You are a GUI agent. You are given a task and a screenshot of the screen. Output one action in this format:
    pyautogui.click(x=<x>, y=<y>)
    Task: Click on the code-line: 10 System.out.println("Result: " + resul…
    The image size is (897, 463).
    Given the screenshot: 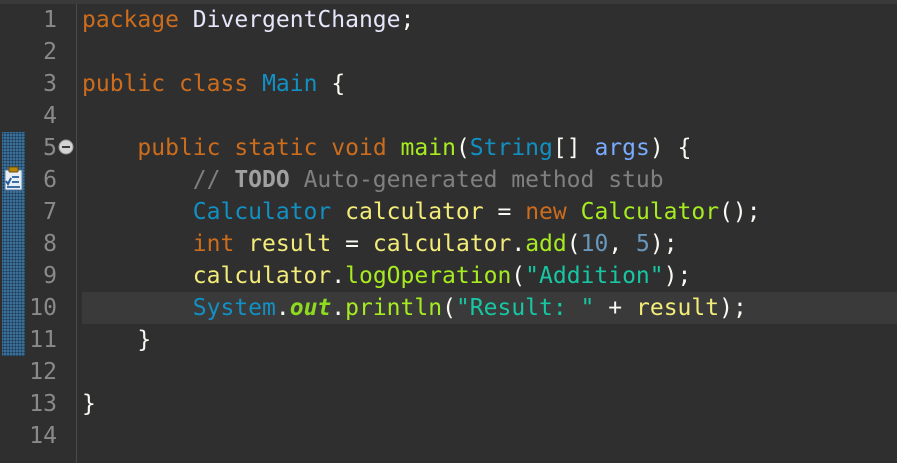 What is the action you would take?
    pyautogui.click(x=448, y=308)
    